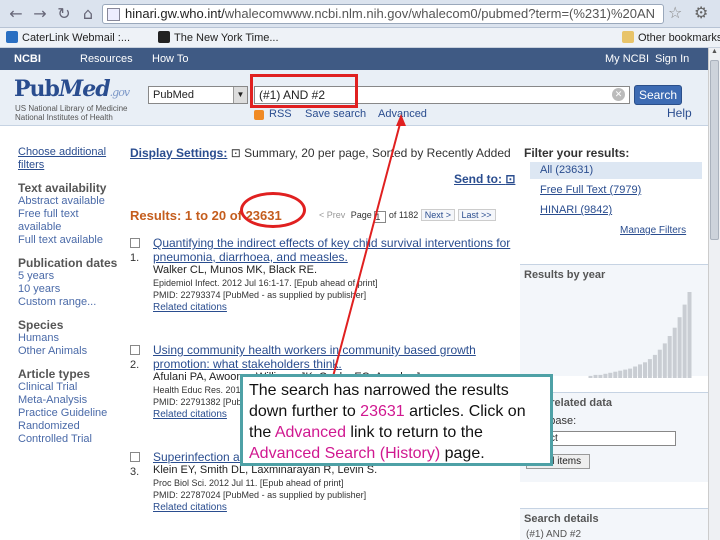 This screenshot has height=540, width=720. I want to click on choose-filters-link: Choose additional filters, so click(68, 159).